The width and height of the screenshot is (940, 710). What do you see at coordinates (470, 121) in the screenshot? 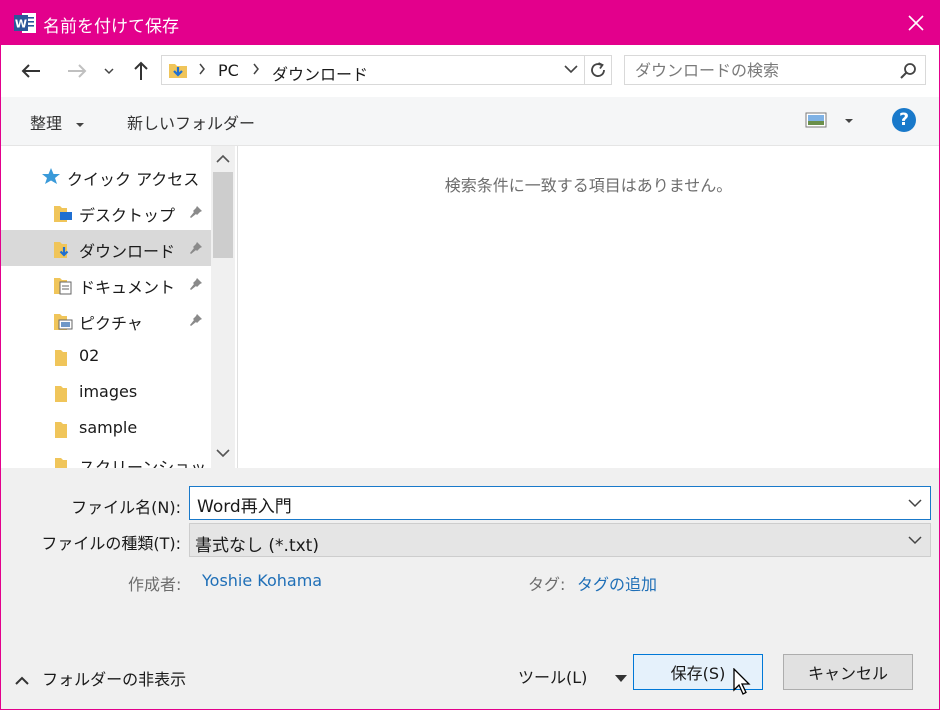
I see `command-bar: 整理 新しいフォルダー` at bounding box center [470, 121].